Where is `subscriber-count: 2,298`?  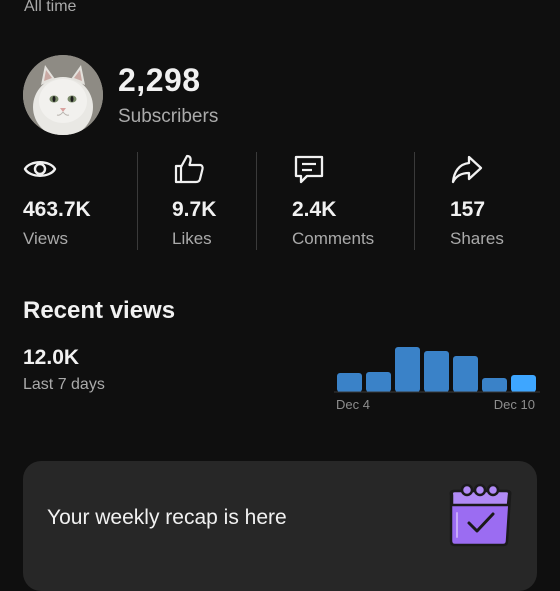 subscriber-count: 2,298 is located at coordinates (159, 80).